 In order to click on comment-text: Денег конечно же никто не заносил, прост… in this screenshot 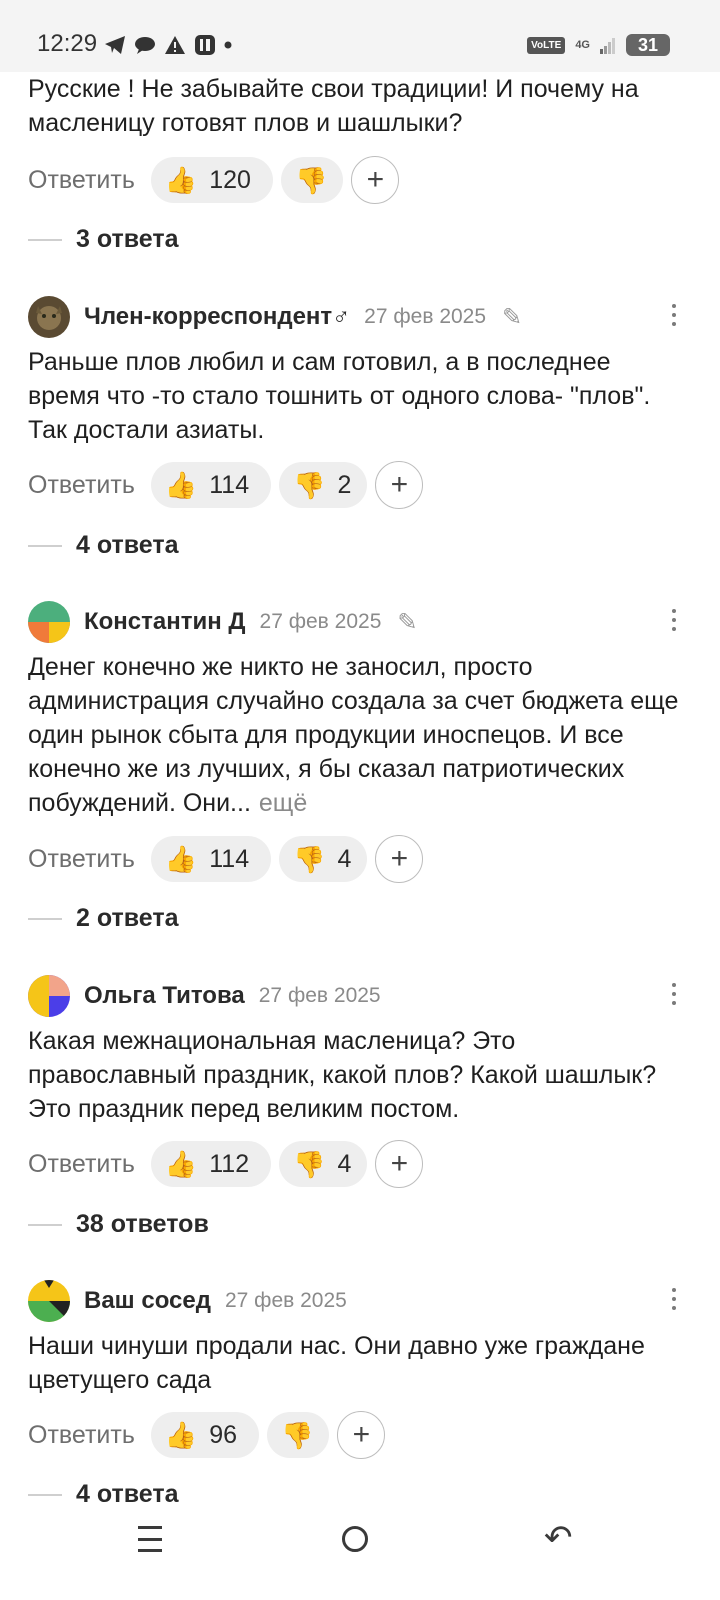, I will do `click(358, 735)`.